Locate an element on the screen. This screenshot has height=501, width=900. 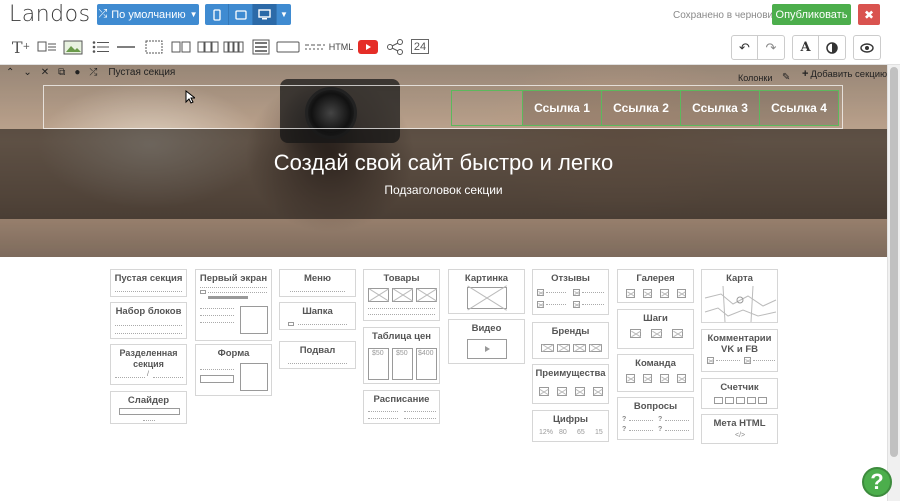
block-video: Видео is located at coordinates (486, 341).